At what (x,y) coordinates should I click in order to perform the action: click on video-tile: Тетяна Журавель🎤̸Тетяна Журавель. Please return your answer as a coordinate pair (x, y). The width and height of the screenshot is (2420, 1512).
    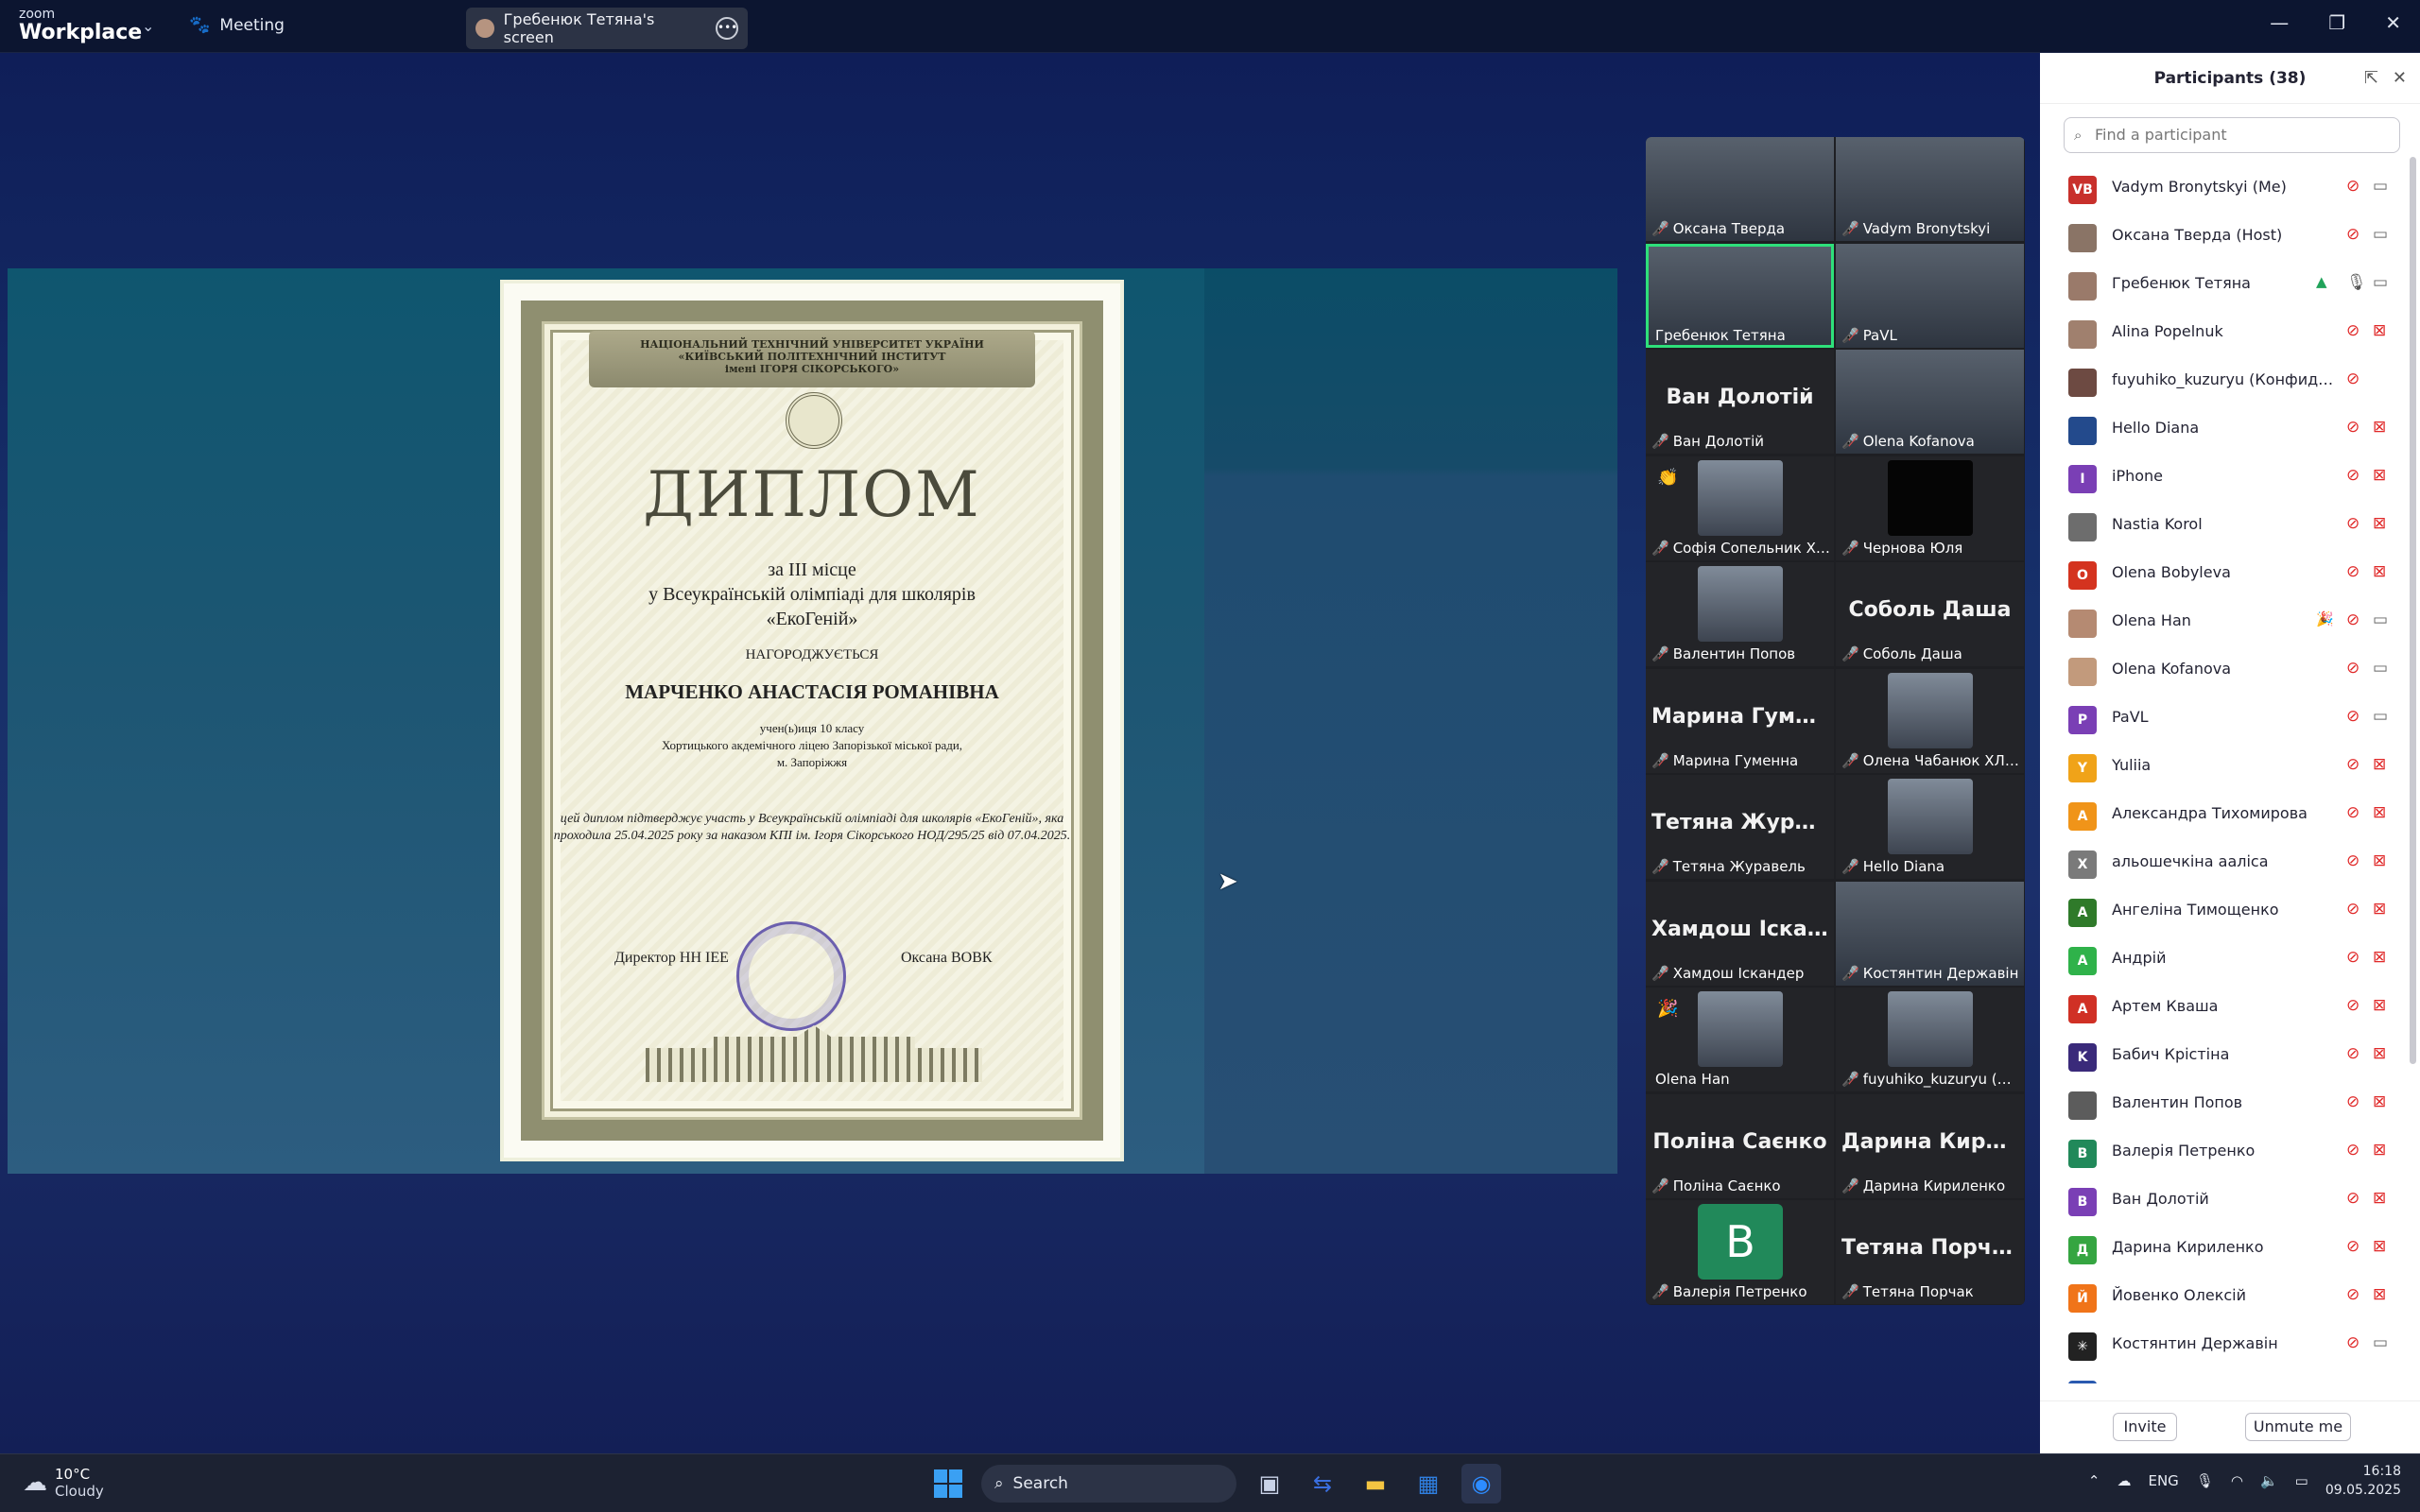
    Looking at the image, I should click on (1740, 827).